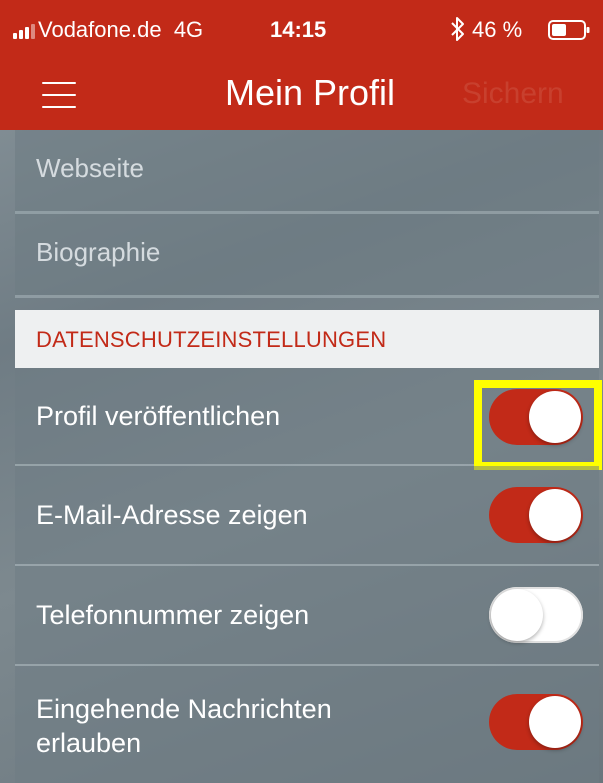 This screenshot has width=603, height=783. What do you see at coordinates (59, 95) in the screenshot?
I see `hamburger-menu-icon` at bounding box center [59, 95].